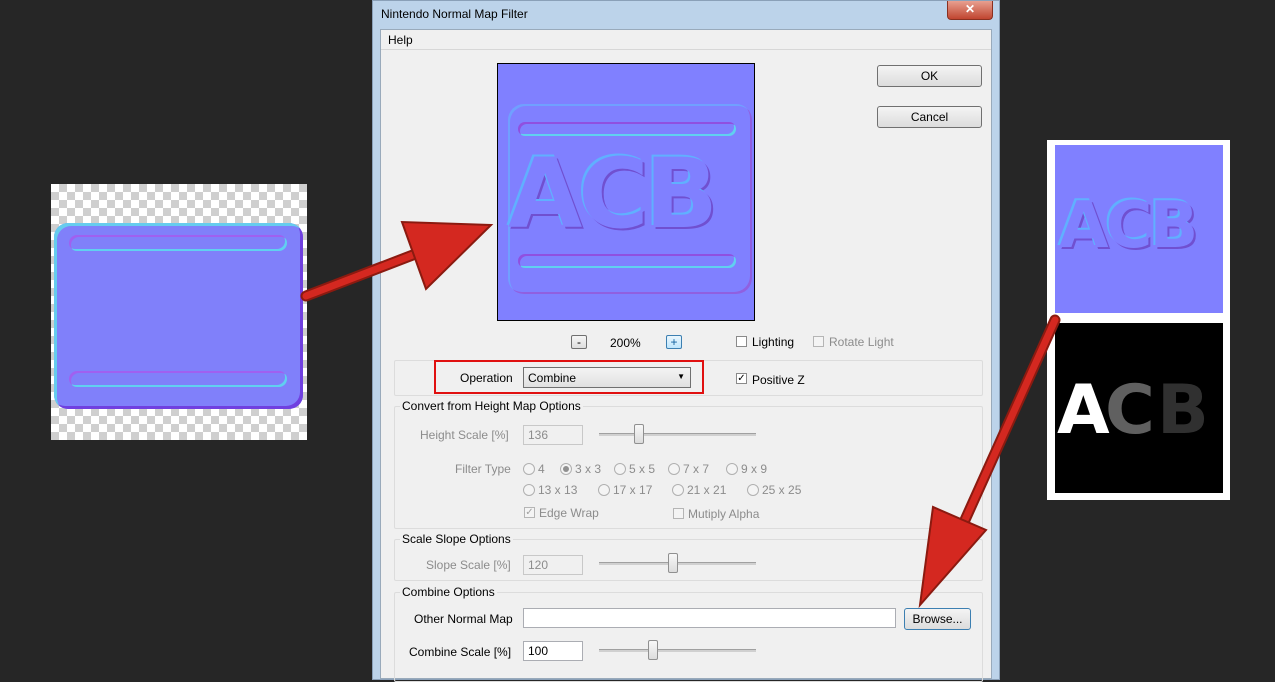  I want to click on lighting-label: Lighting, so click(773, 342).